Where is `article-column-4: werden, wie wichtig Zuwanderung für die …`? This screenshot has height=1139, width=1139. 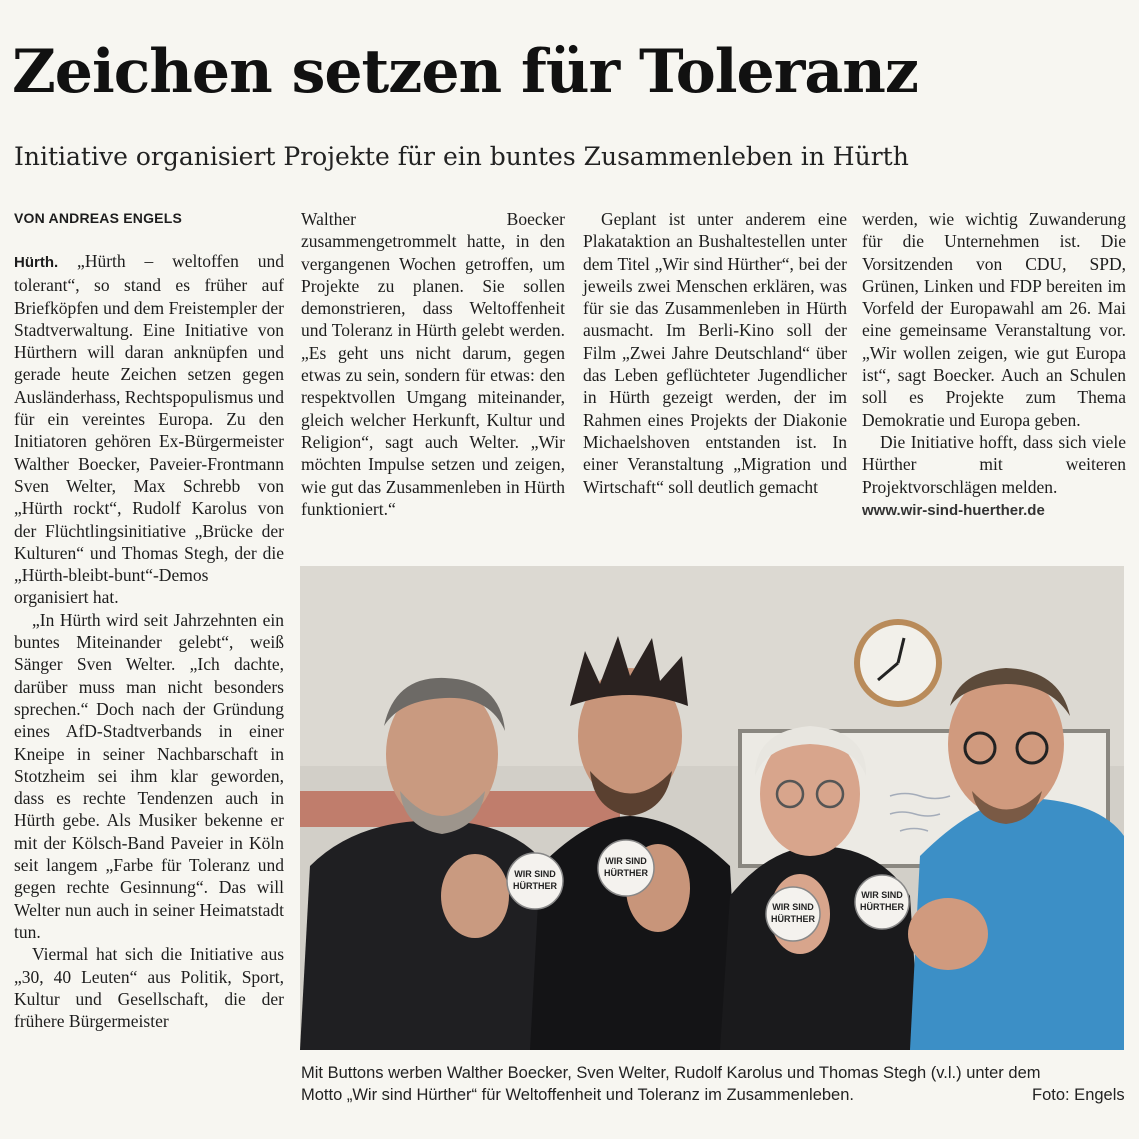 article-column-4: werden, wie wichtig Zuwanderung für die … is located at coordinates (994, 365).